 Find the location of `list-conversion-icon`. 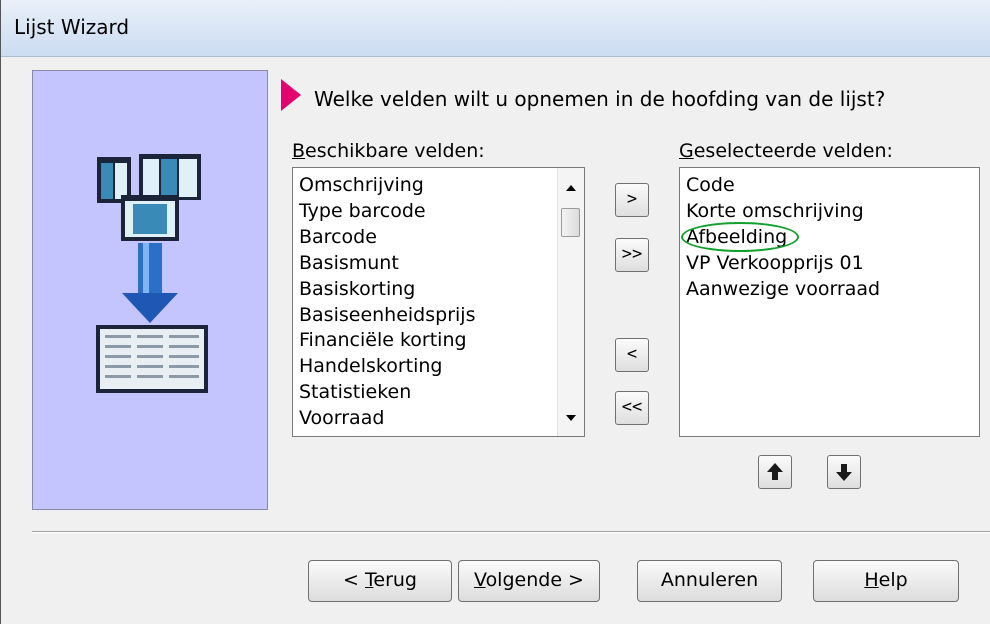

list-conversion-icon is located at coordinates (152, 273).